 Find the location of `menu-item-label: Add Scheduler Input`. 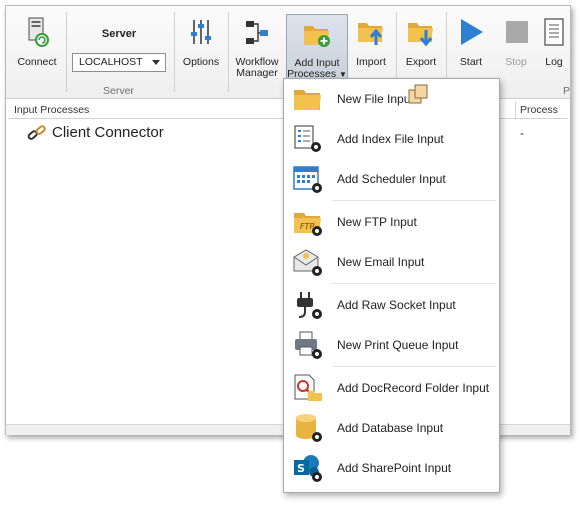

menu-item-label: Add Scheduler Input is located at coordinates (391, 179).